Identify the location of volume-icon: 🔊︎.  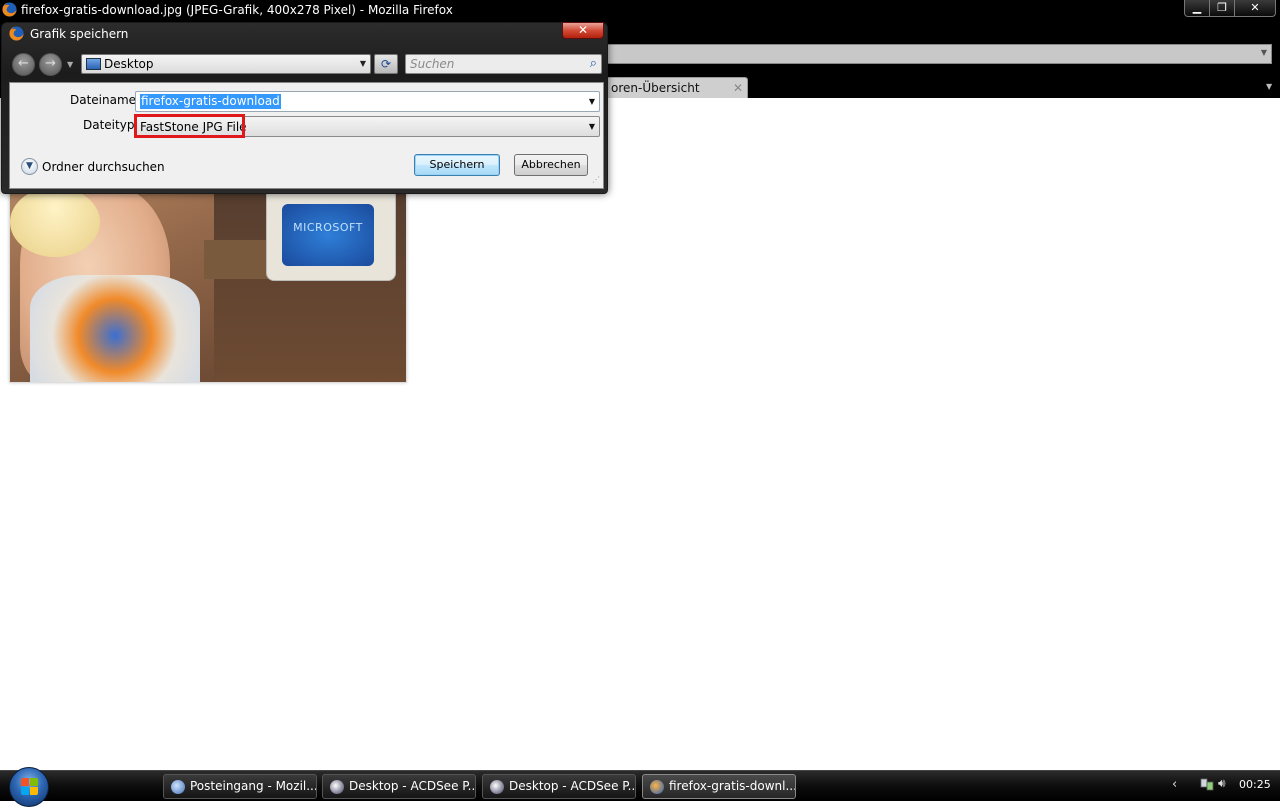
(1222, 783).